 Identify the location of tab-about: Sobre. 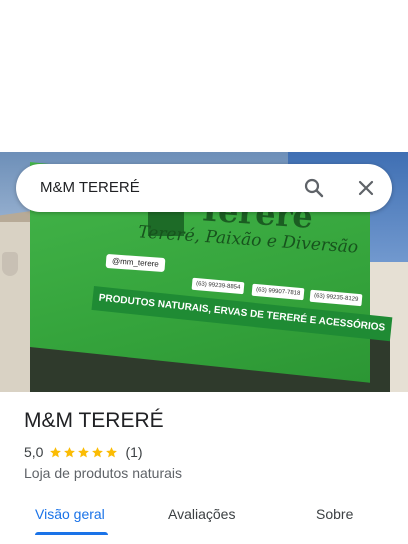
(334, 514).